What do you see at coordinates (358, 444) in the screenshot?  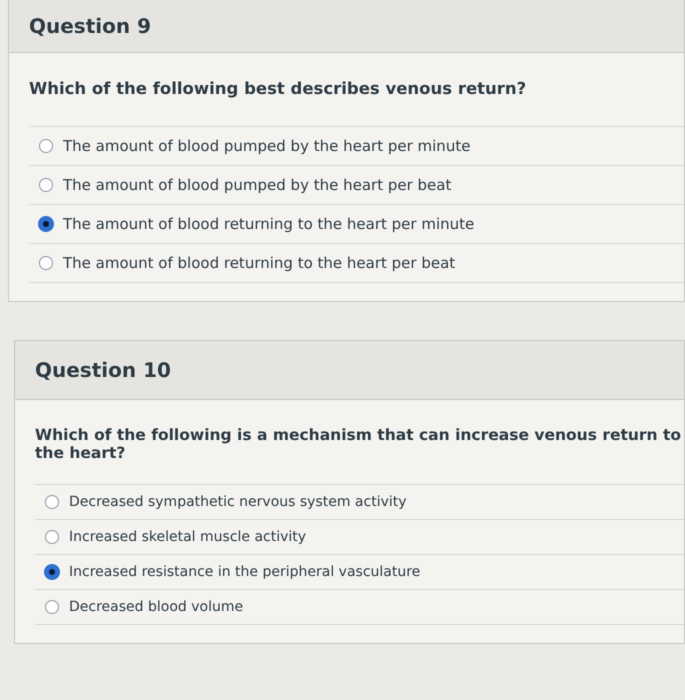 I see `question-text: Which of the following is a mechanism that can increase venous return to the heart?` at bounding box center [358, 444].